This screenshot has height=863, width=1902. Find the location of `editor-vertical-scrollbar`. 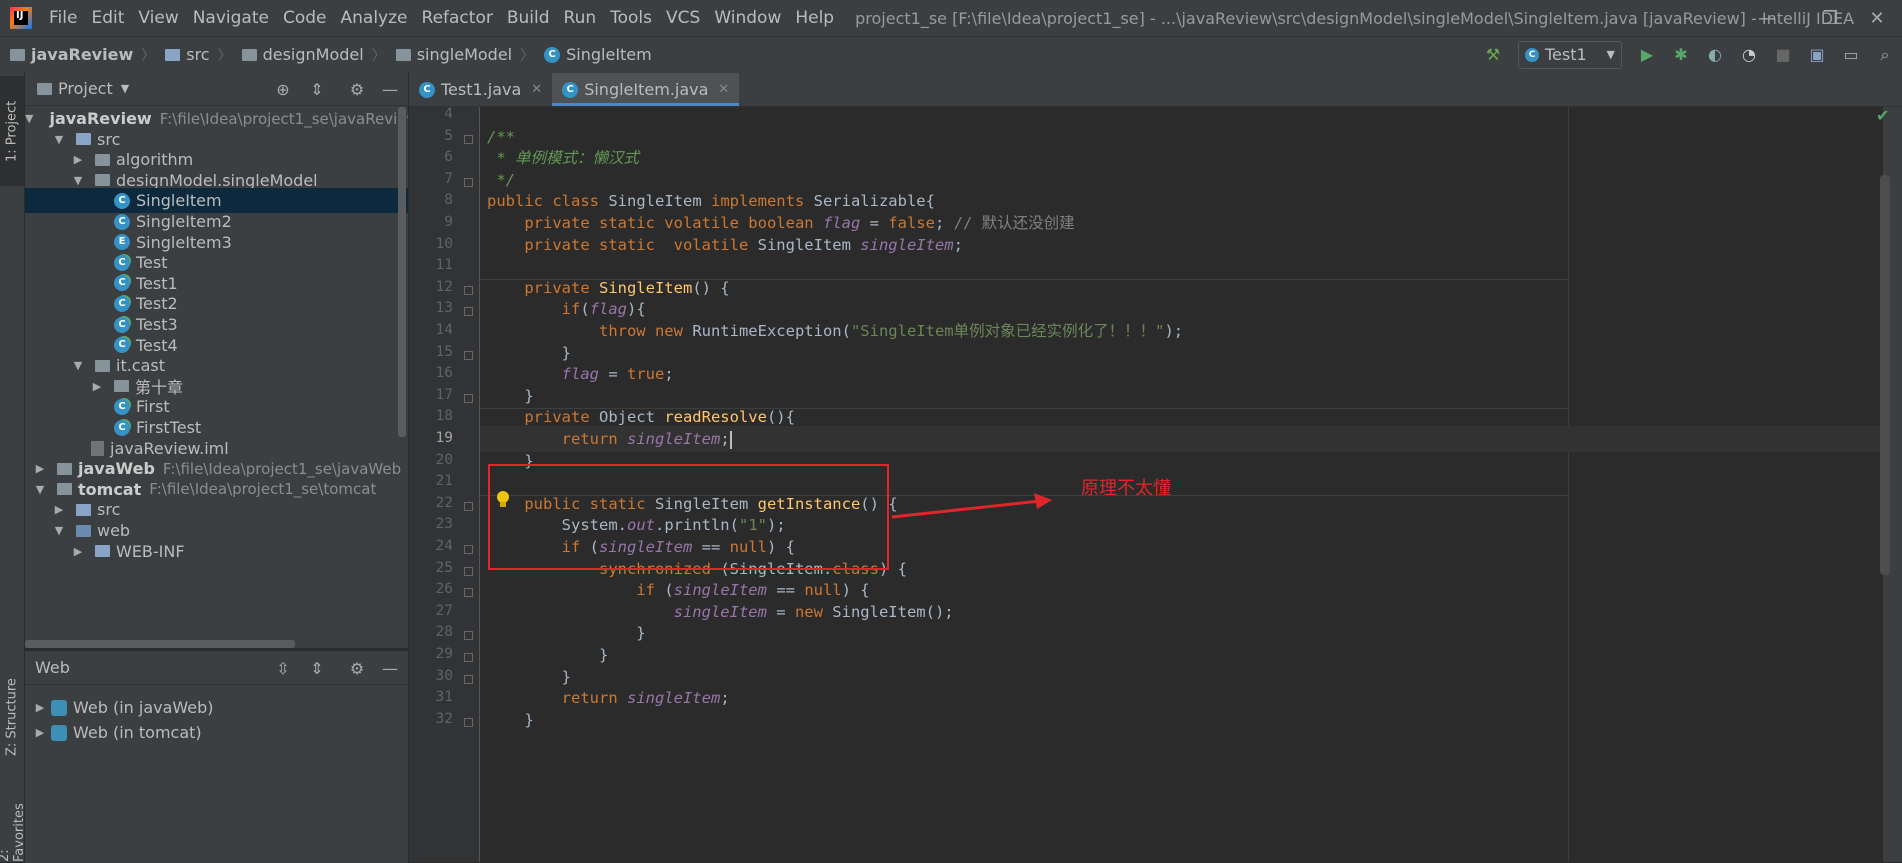

editor-vertical-scrollbar is located at coordinates (1885, 375).